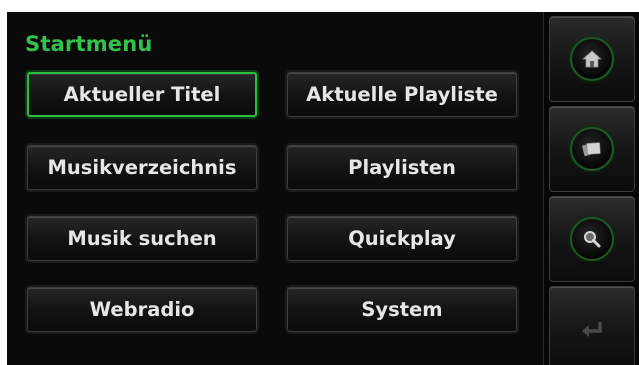 Image resolution: width=639 pixels, height=365 pixels. I want to click on side-navigation, so click(592, 188).